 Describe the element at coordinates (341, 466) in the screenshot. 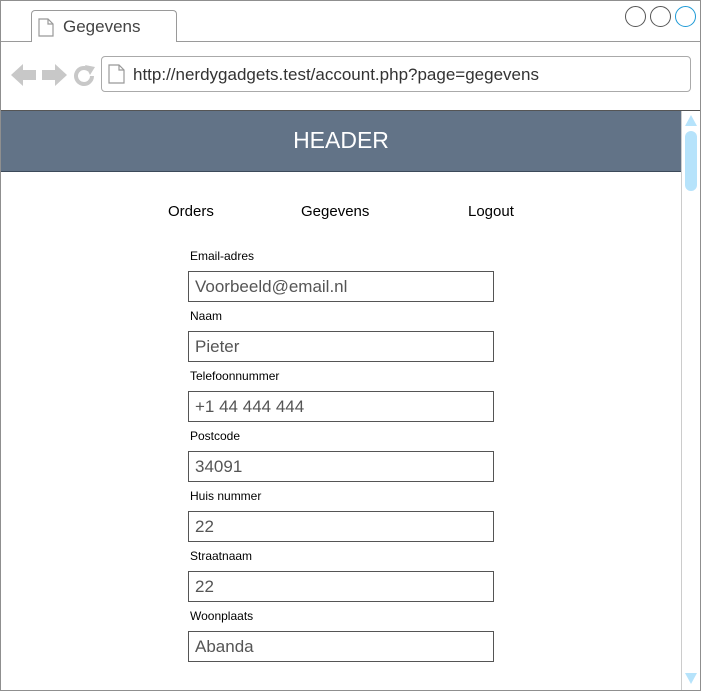

I see `postcode-field` at that location.